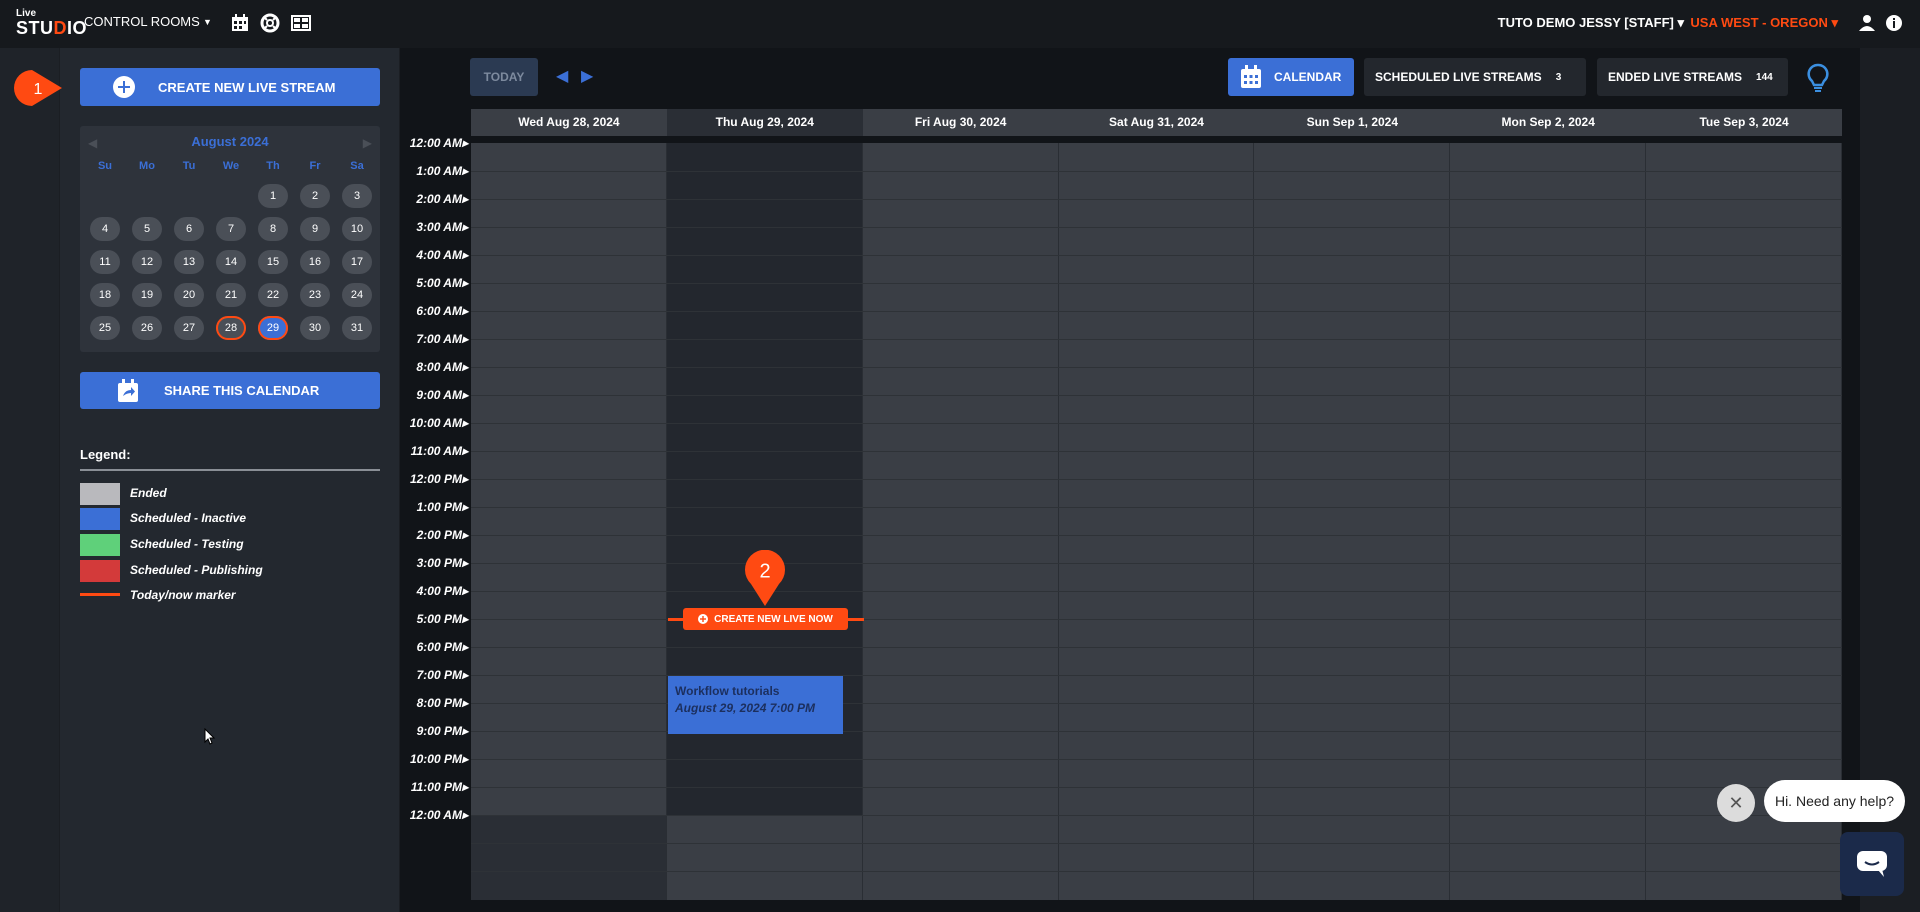  What do you see at coordinates (357, 295) in the screenshot?
I see `mini-calendar-day: 24` at bounding box center [357, 295].